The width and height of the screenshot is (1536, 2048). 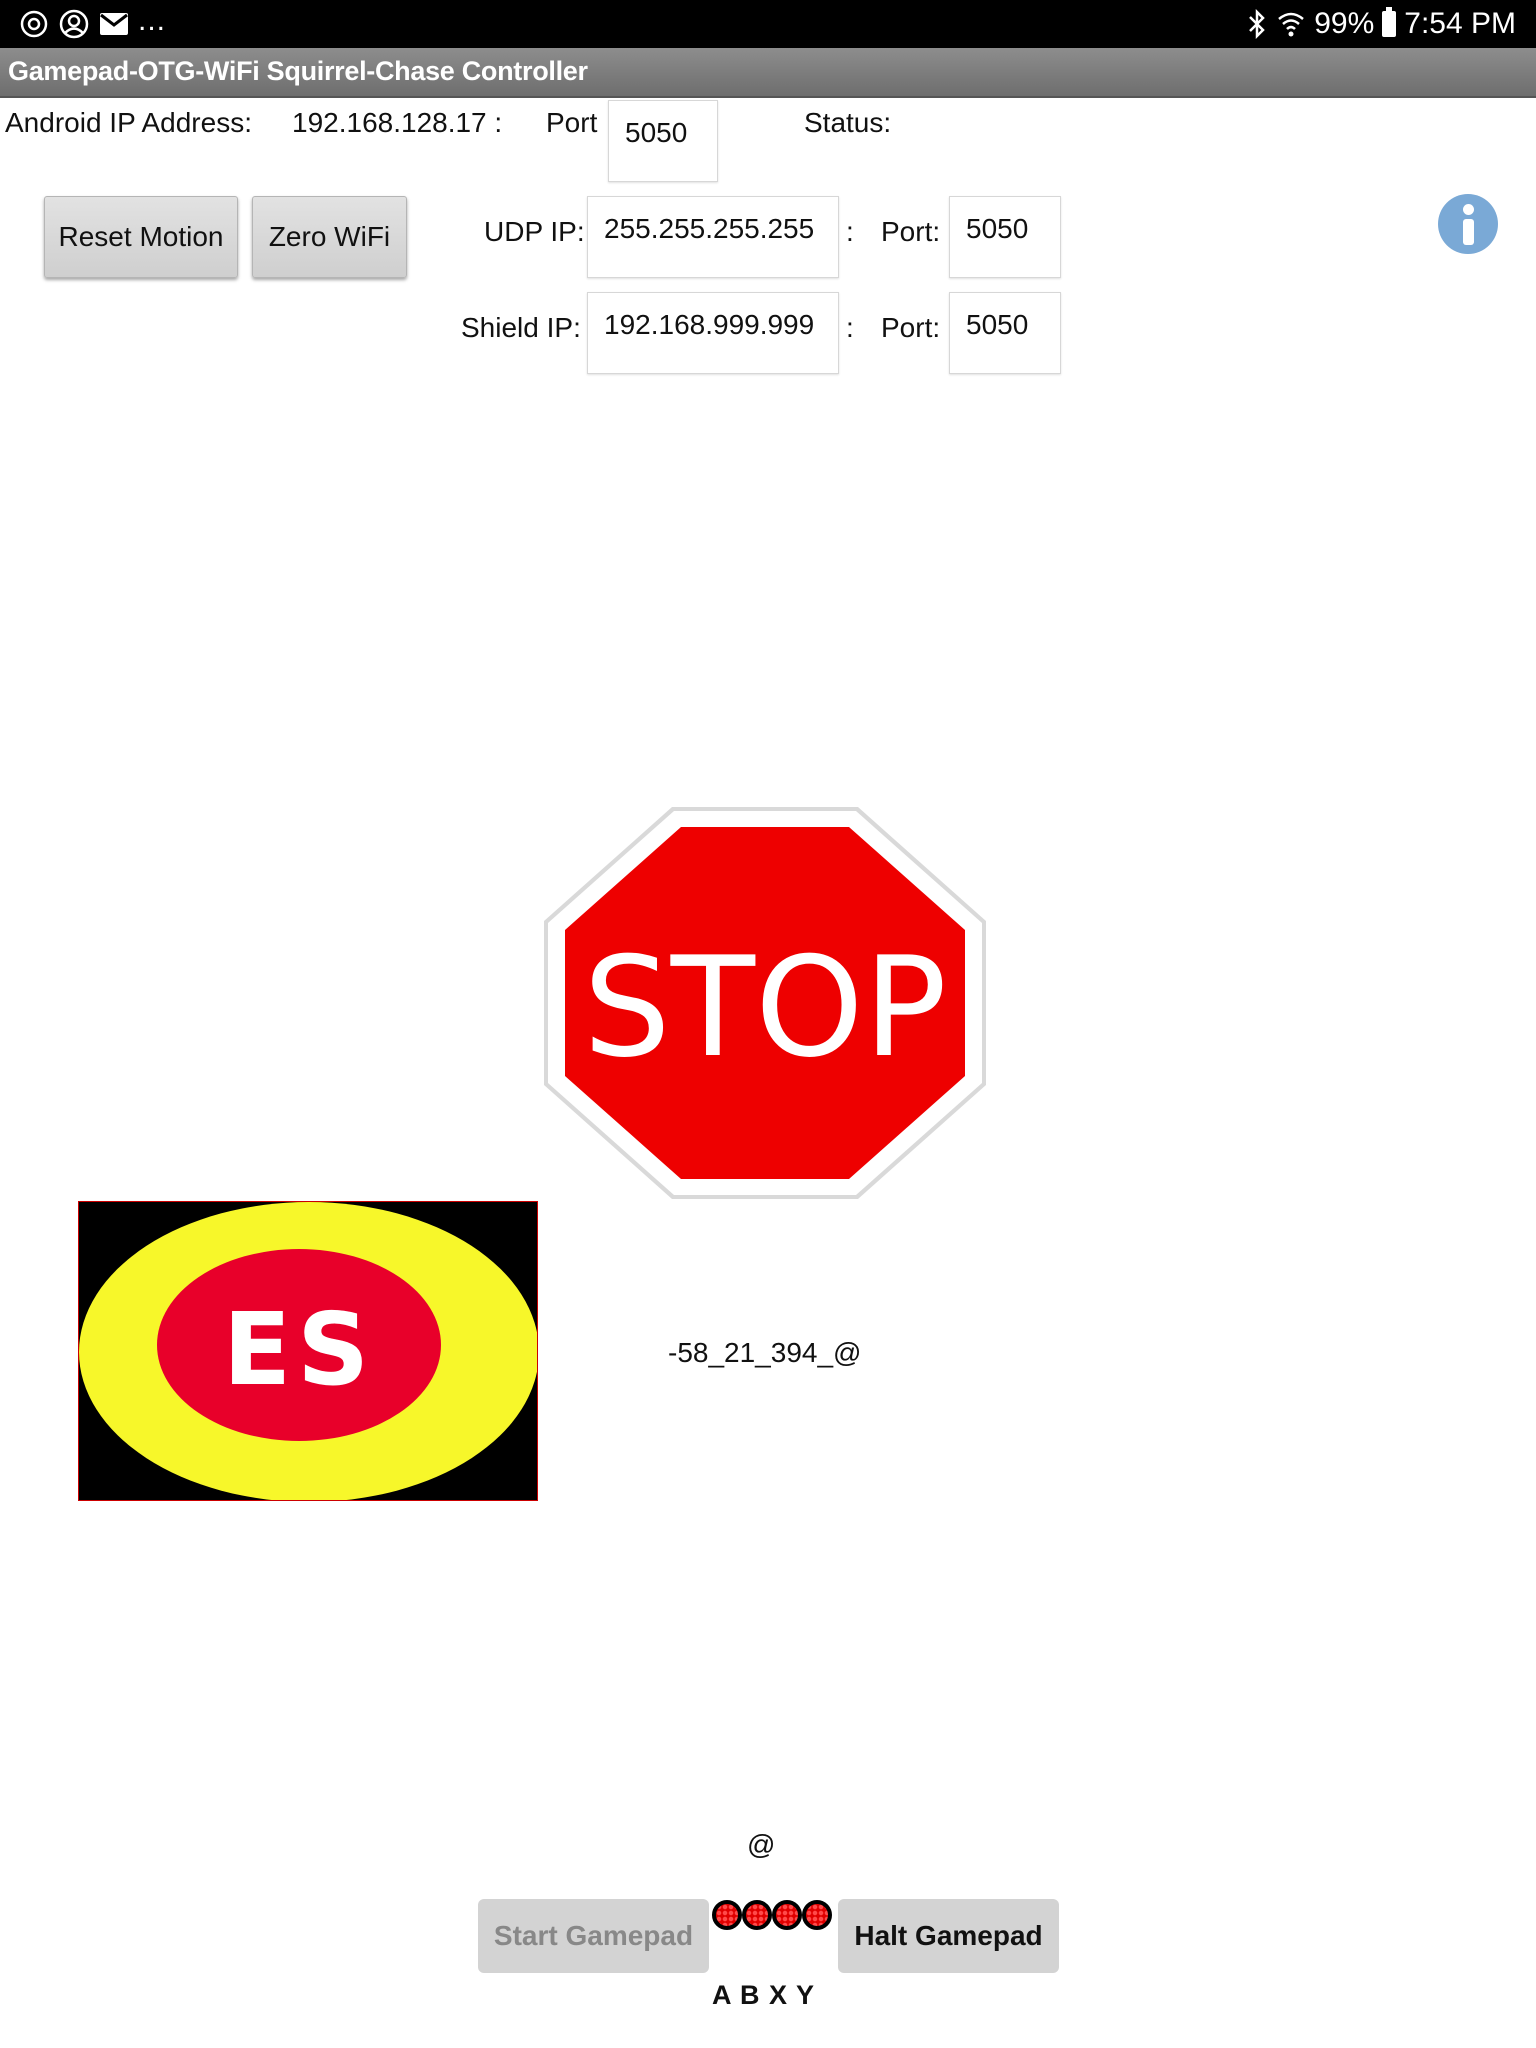 I want to click on emergency-stop-graphic: ES, so click(x=308, y=1351).